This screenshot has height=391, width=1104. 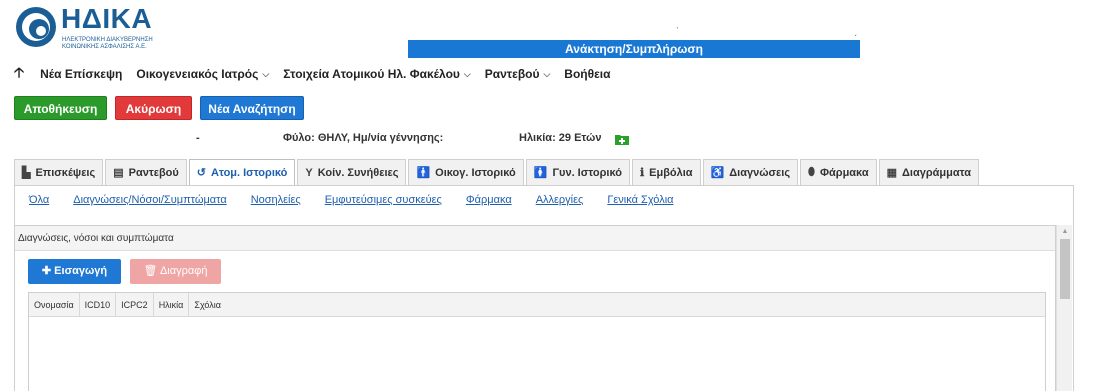 I want to click on glass-icon: Y, so click(x=309, y=172).